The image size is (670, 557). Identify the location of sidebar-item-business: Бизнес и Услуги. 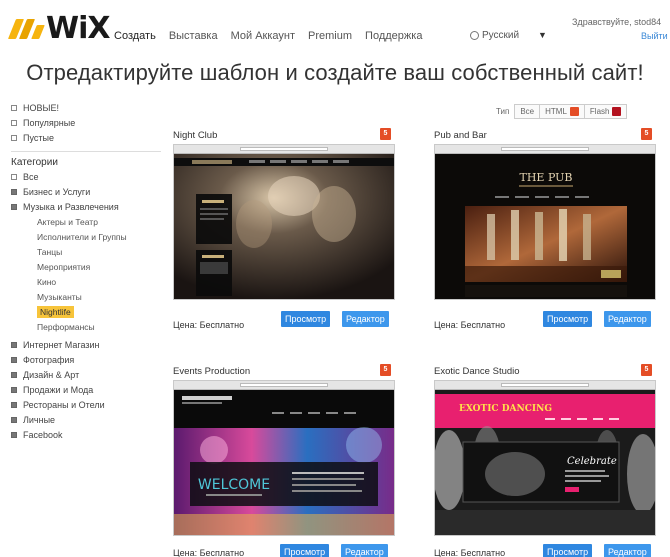
(86, 191).